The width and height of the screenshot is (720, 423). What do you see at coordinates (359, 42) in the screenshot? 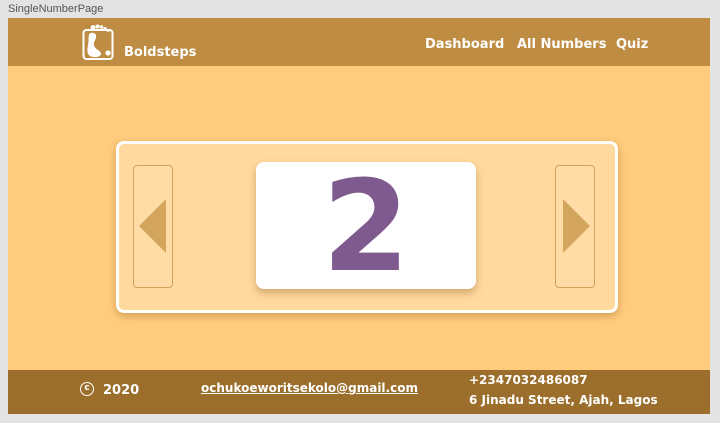
I see `header: Boldsteps Dashboard All Numbers Quiz` at bounding box center [359, 42].